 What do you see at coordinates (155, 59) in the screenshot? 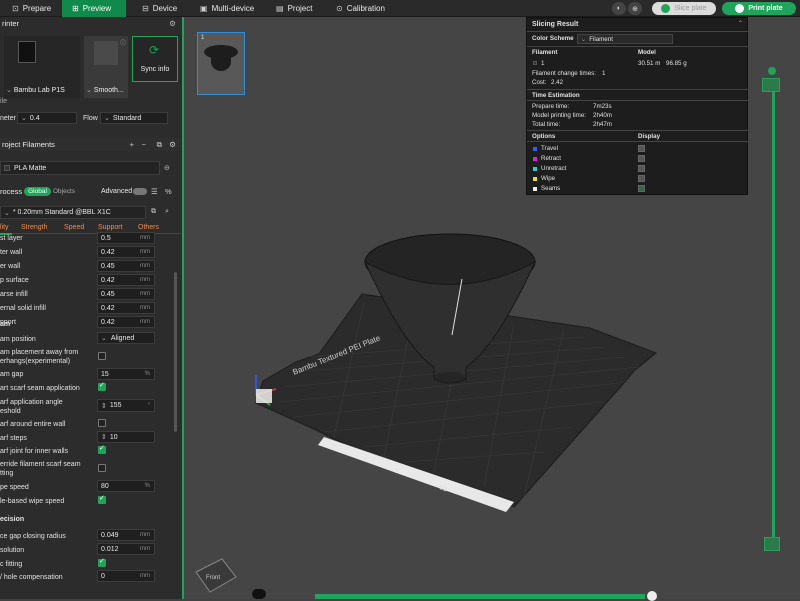
I see `sync-info-button: ⟳ Sync info` at bounding box center [155, 59].